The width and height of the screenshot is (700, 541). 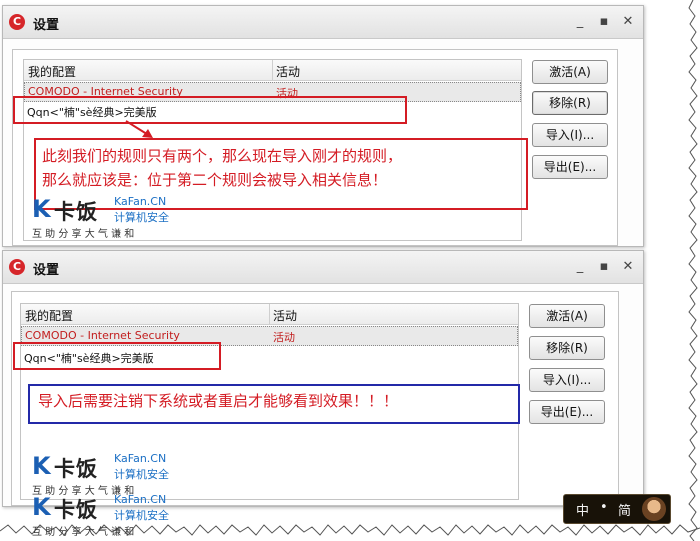 I want to click on annotation-text: 此刻我们的规则只有两个，那么现在导入刚才的规则，, so click(x=222, y=156).